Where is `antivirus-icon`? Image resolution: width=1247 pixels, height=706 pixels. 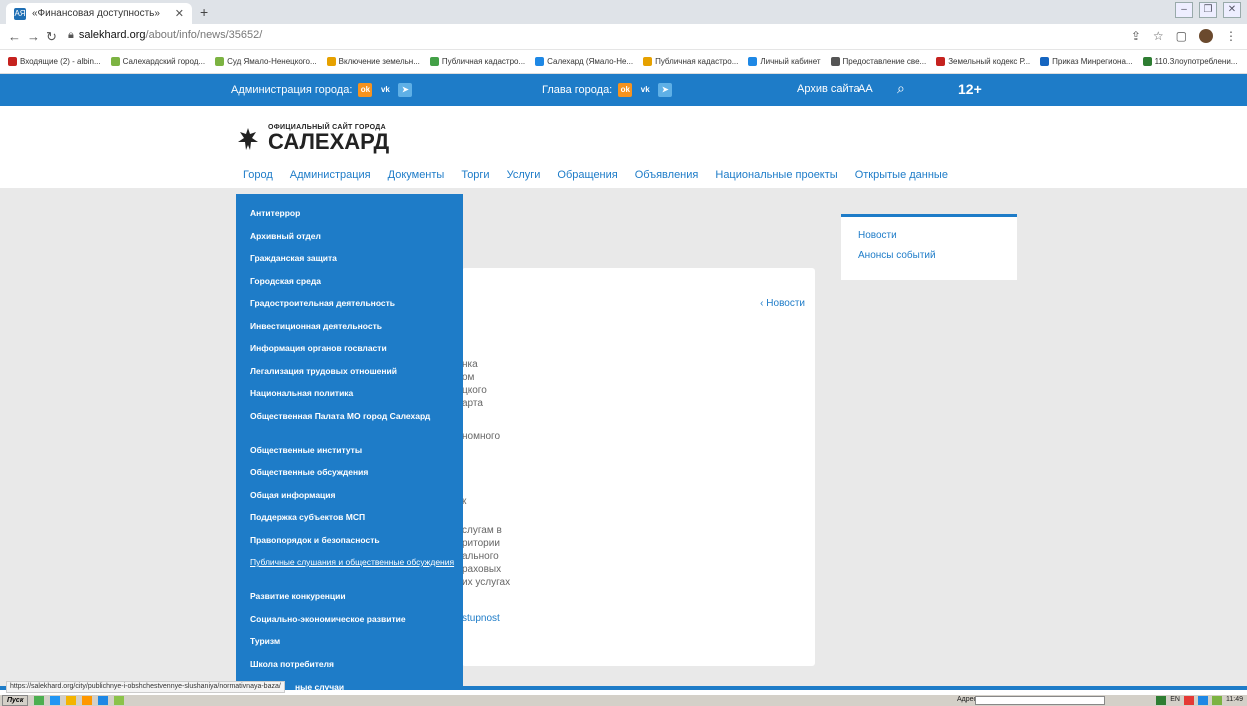 antivirus-icon is located at coordinates (1189, 700).